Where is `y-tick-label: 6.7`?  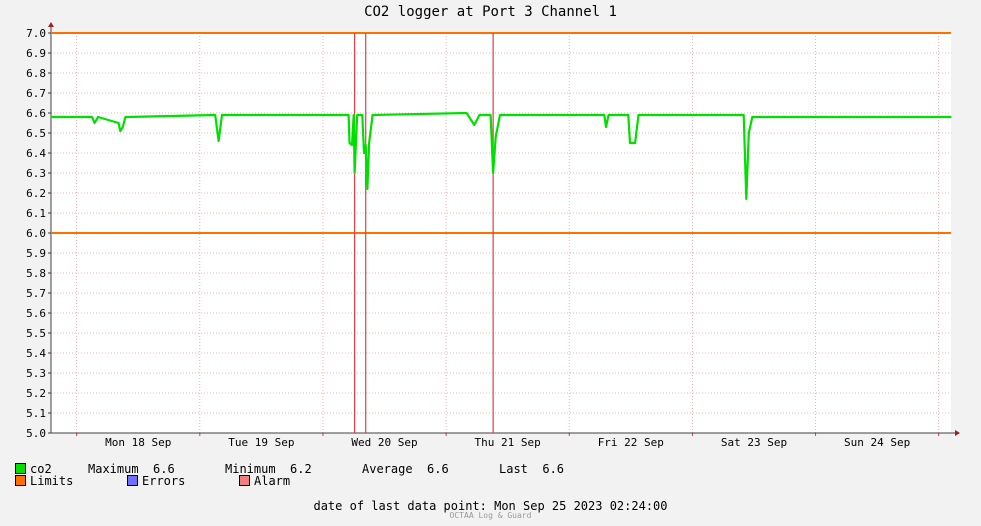 y-tick-label: 6.7 is located at coordinates (36, 93).